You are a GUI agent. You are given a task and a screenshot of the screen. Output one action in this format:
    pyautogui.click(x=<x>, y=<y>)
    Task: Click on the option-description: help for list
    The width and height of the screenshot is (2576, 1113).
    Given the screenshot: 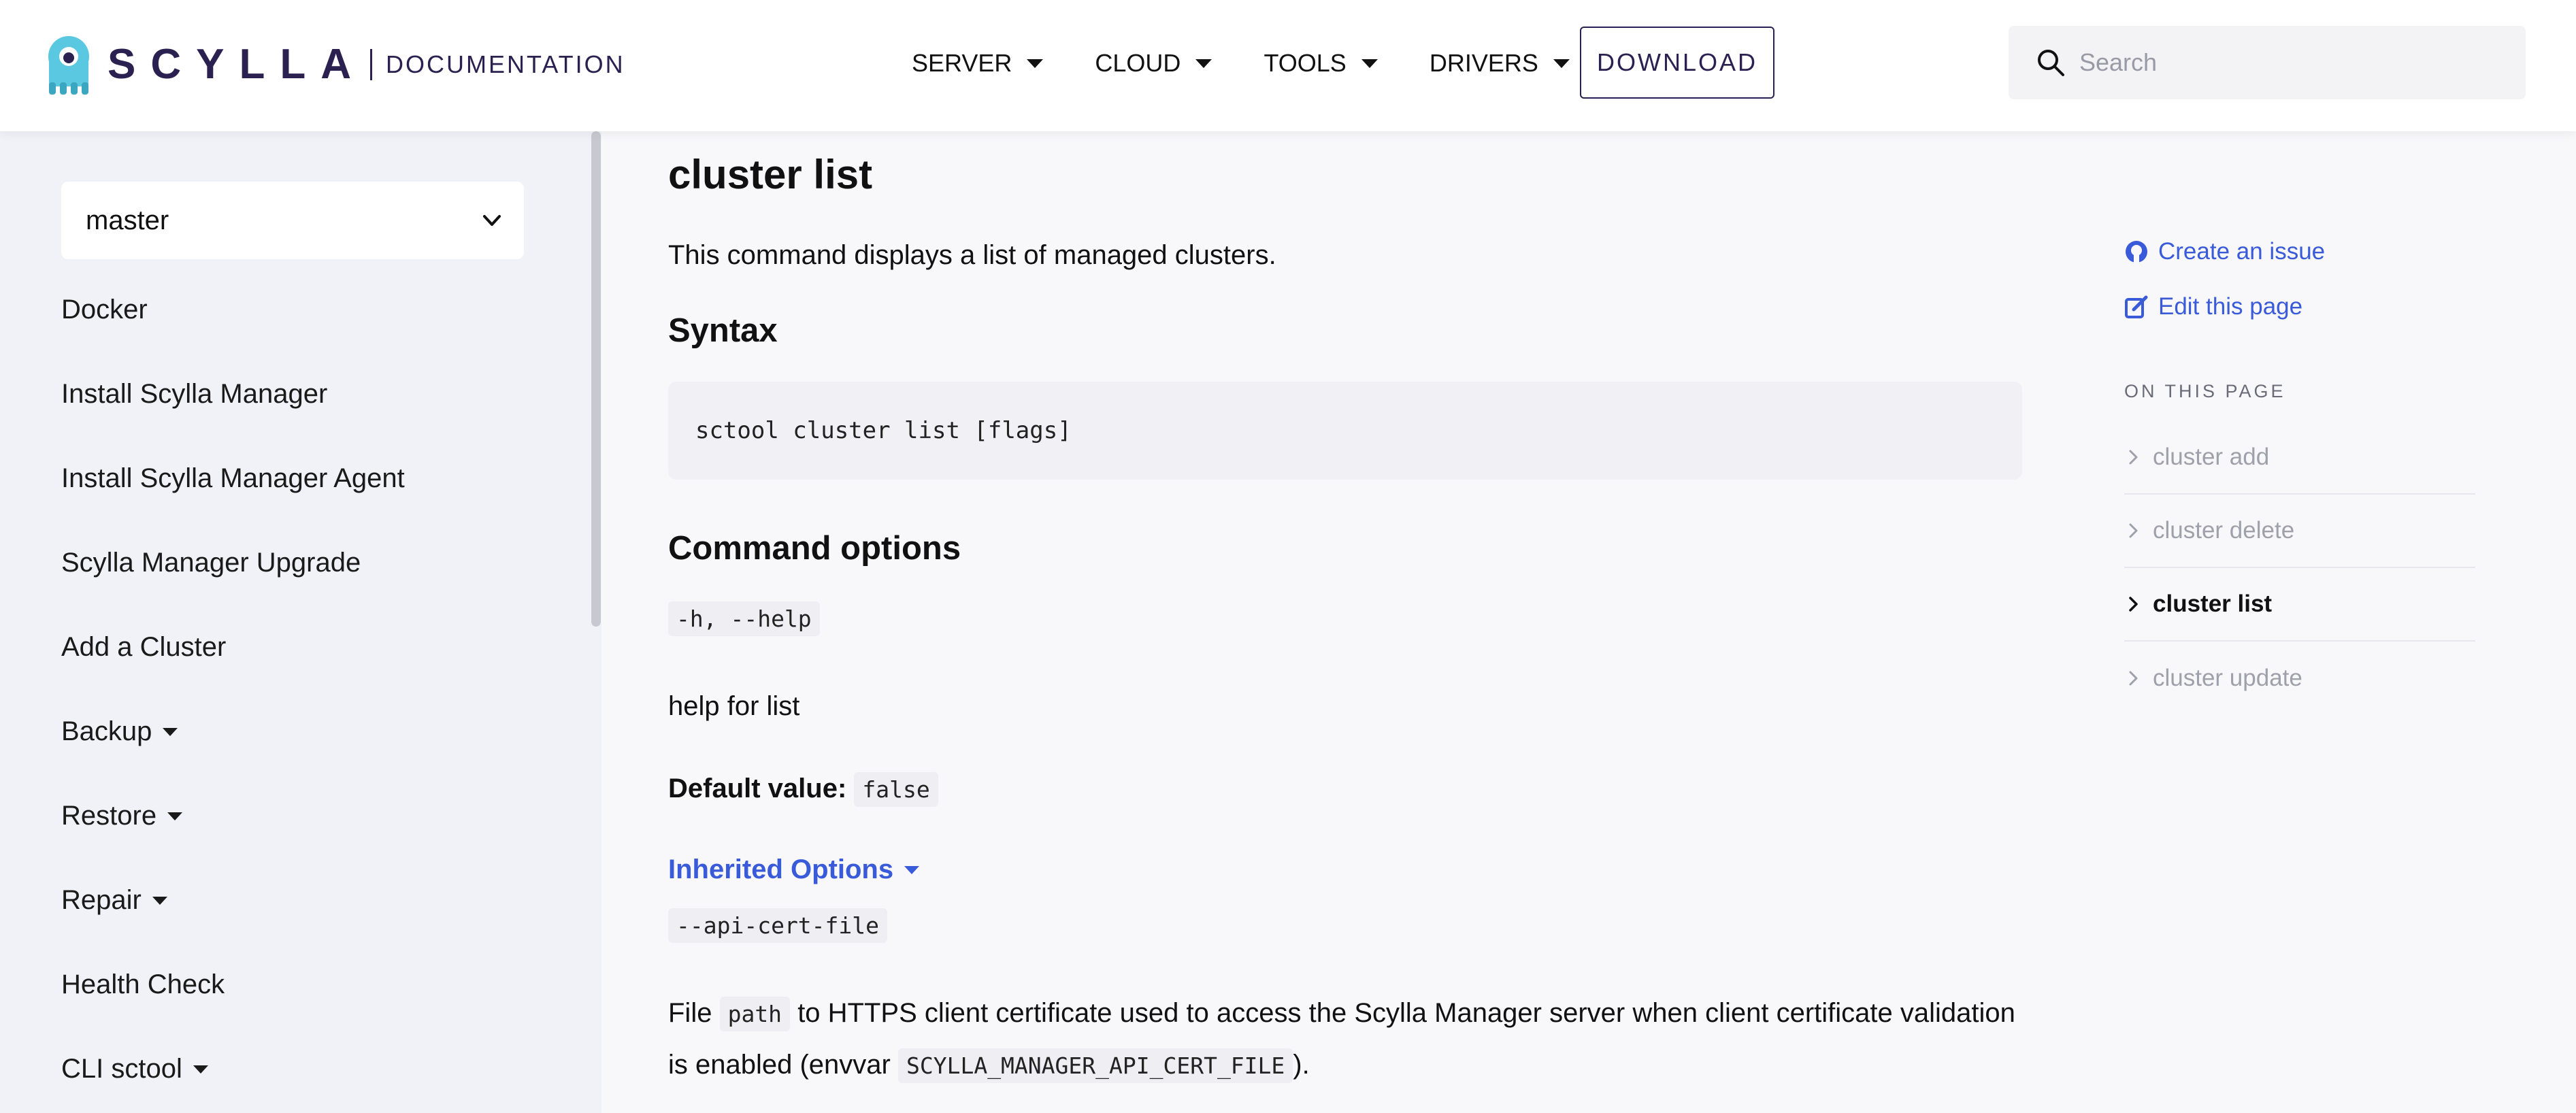 What is the action you would take?
    pyautogui.click(x=734, y=706)
    